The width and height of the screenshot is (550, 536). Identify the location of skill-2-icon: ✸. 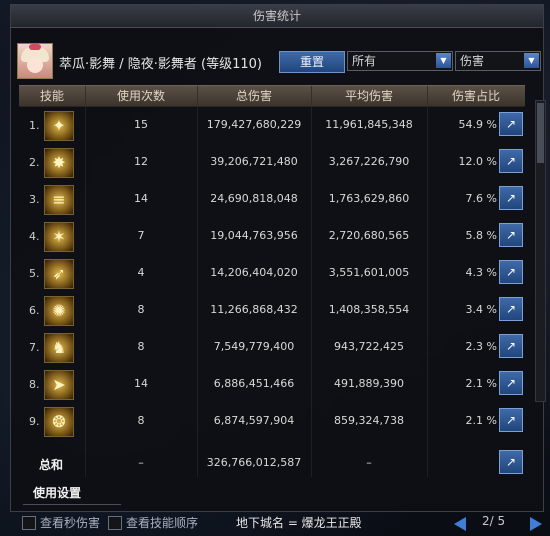
(59, 163).